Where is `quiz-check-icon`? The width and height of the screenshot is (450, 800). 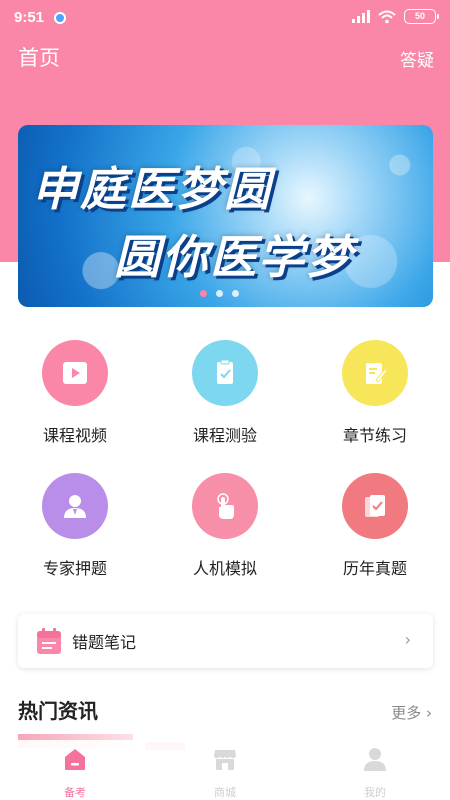
quiz-check-icon is located at coordinates (225, 373).